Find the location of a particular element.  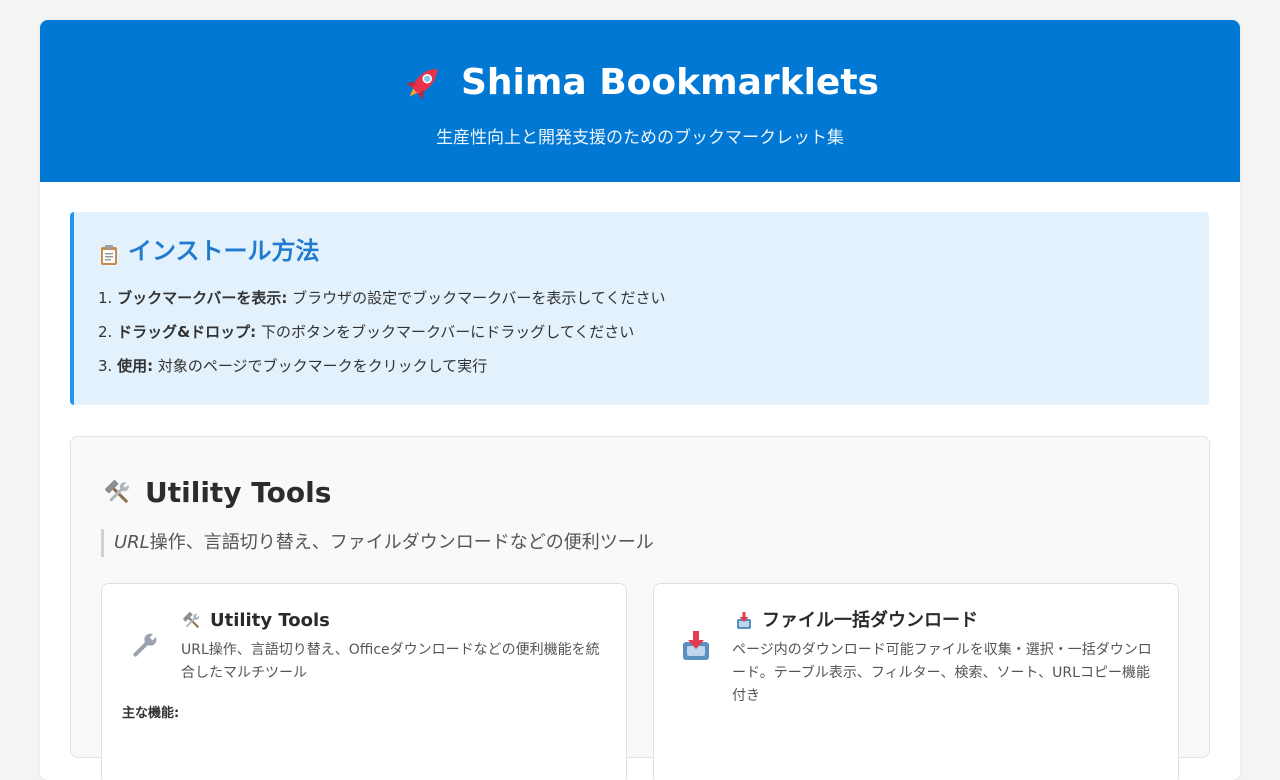

card-title: Utility Tools is located at coordinates (256, 621).